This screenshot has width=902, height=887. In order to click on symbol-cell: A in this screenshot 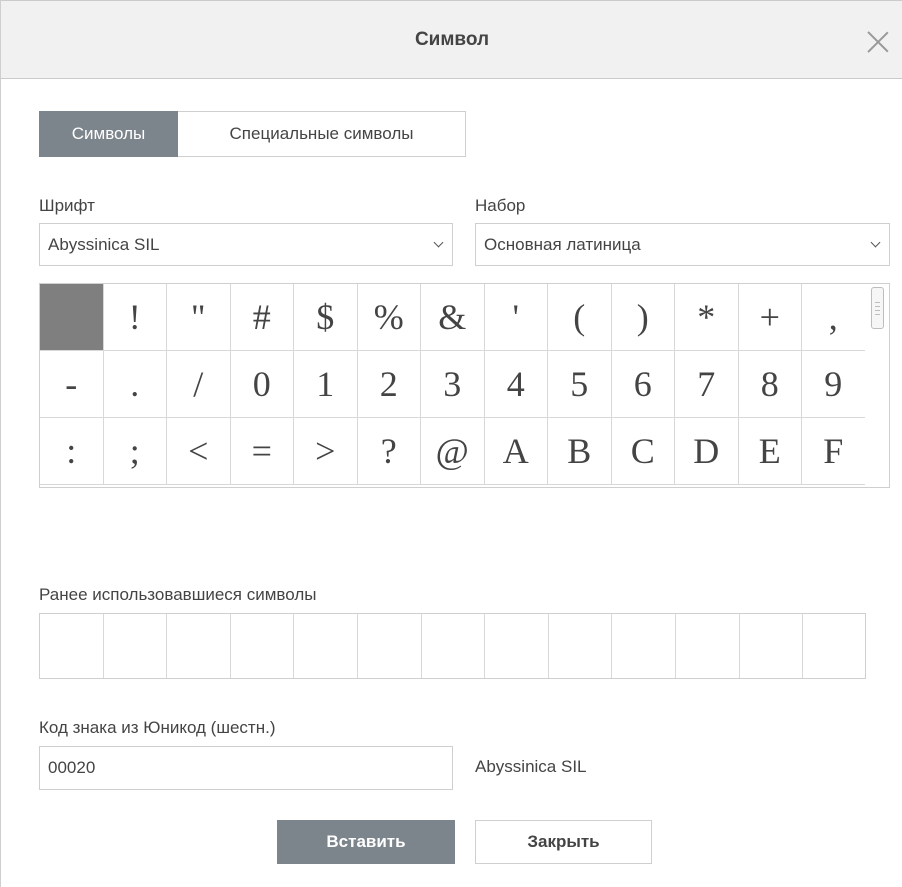, I will do `click(516, 451)`.